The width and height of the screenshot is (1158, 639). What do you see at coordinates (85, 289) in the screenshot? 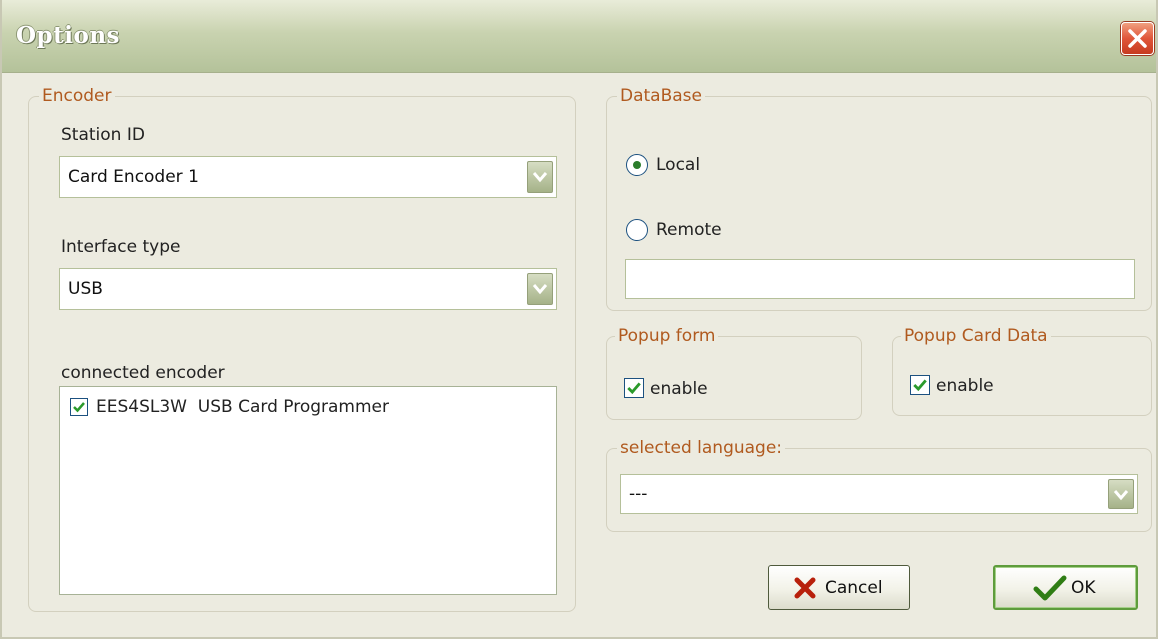
I see `interface-type-value: USB` at bounding box center [85, 289].